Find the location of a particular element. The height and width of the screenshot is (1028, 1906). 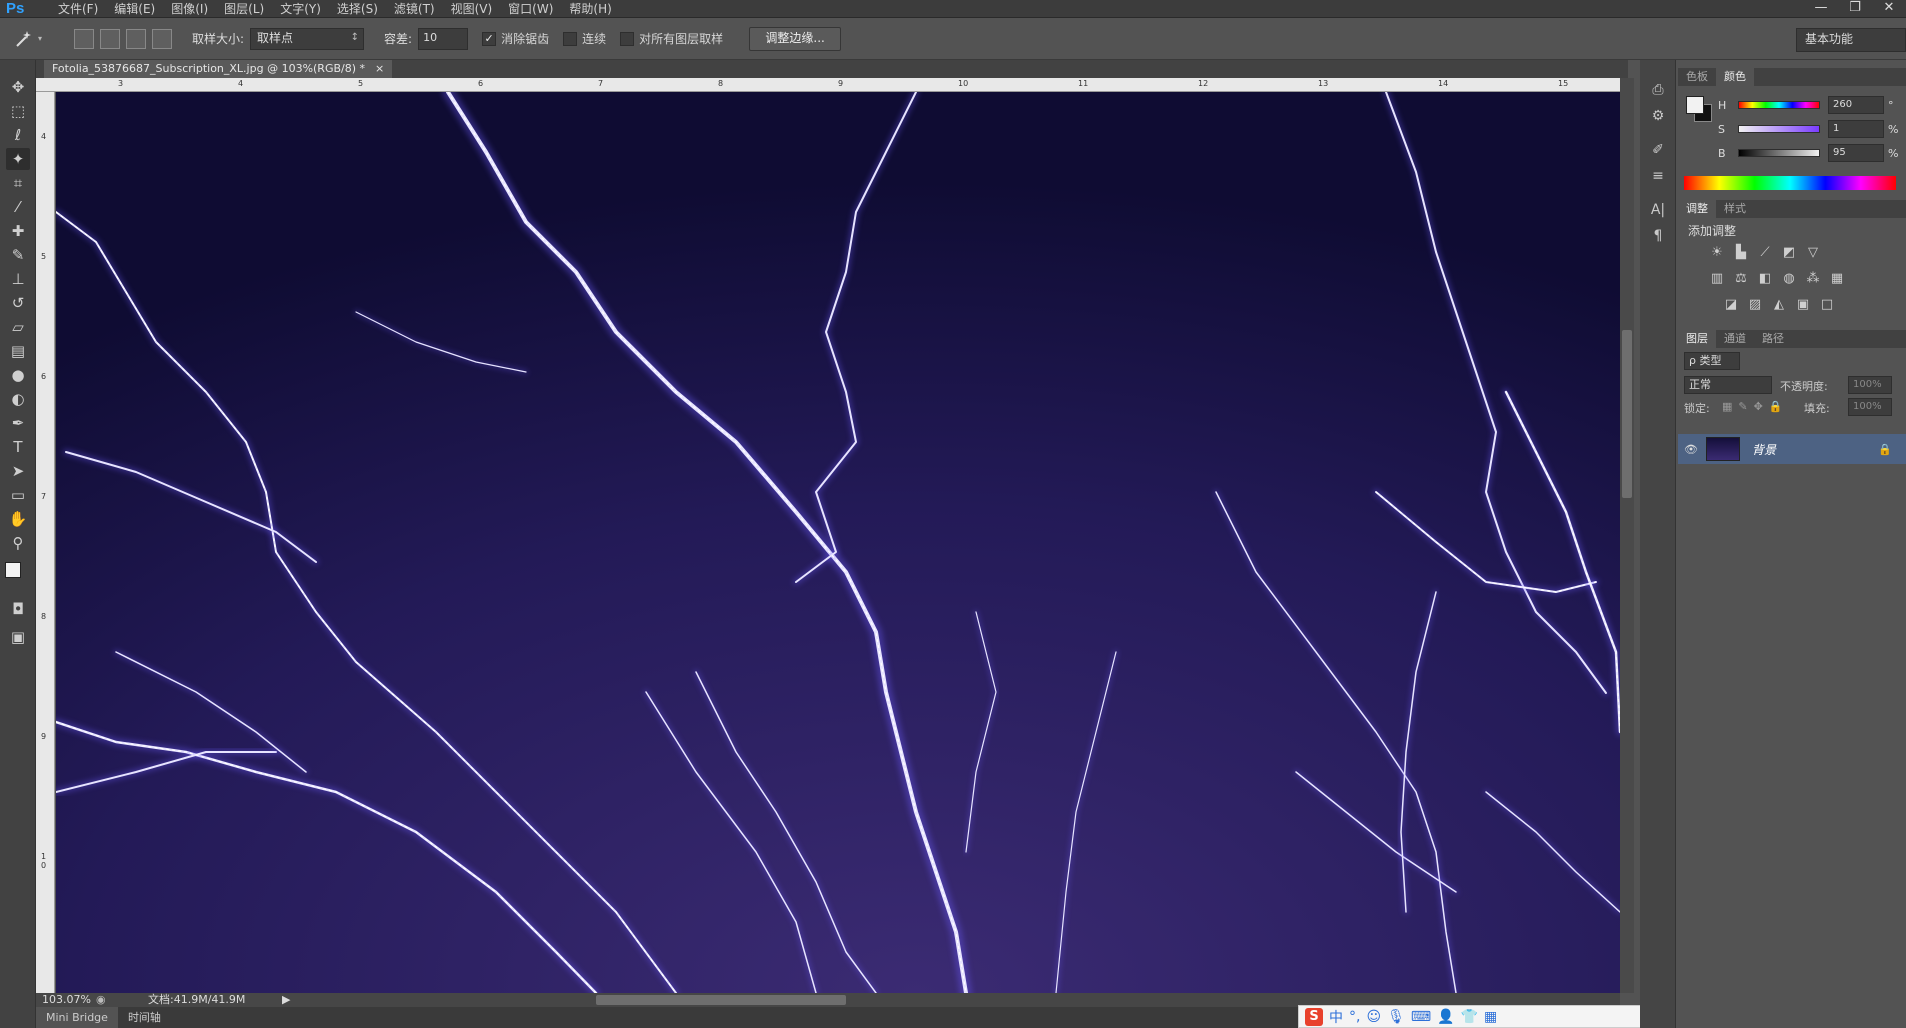

color-lookup-icon: ▦ is located at coordinates (1837, 279).